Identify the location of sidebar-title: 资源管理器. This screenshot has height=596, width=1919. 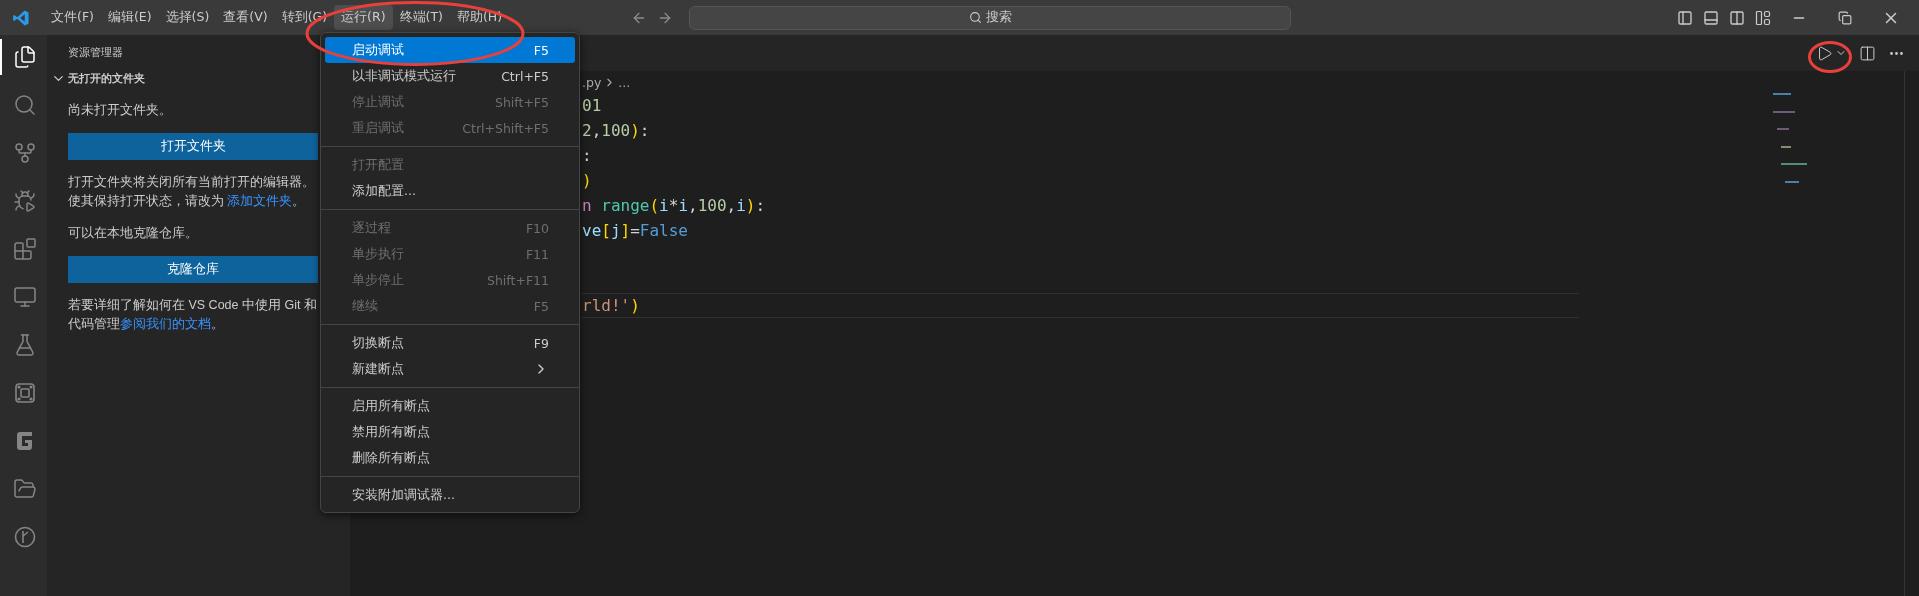
(95, 52).